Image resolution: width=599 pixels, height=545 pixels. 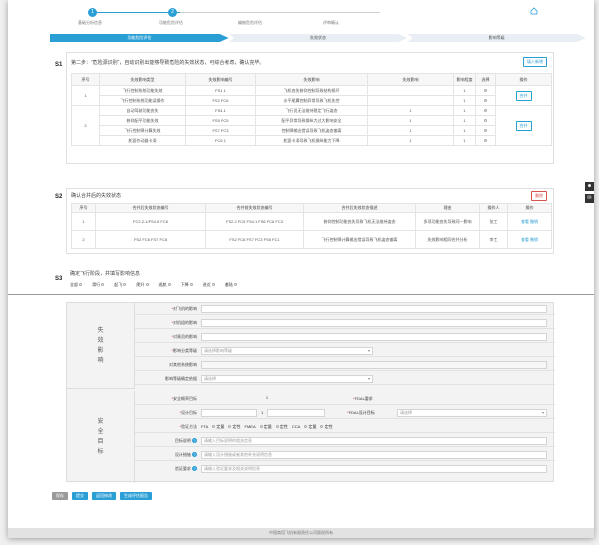 I want to click on table-cell: FS2 FC6, so click(x=220, y=100).